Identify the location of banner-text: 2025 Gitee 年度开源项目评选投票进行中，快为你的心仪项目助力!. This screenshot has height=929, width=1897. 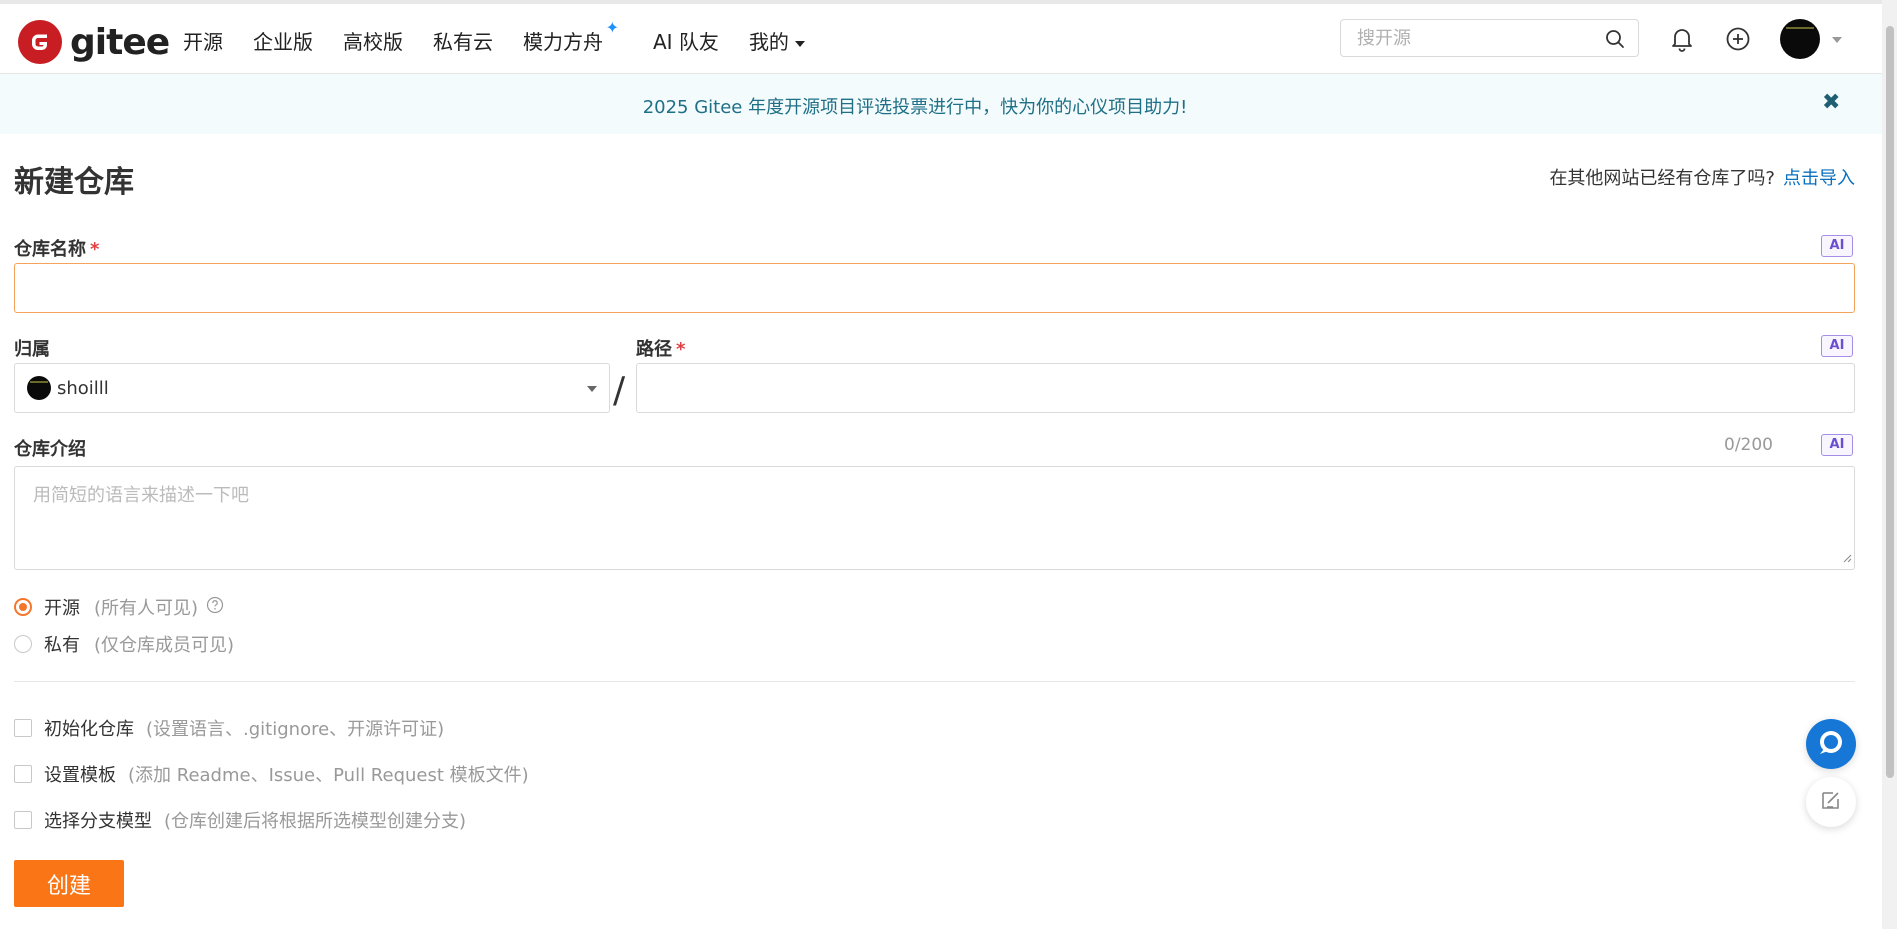
(915, 106).